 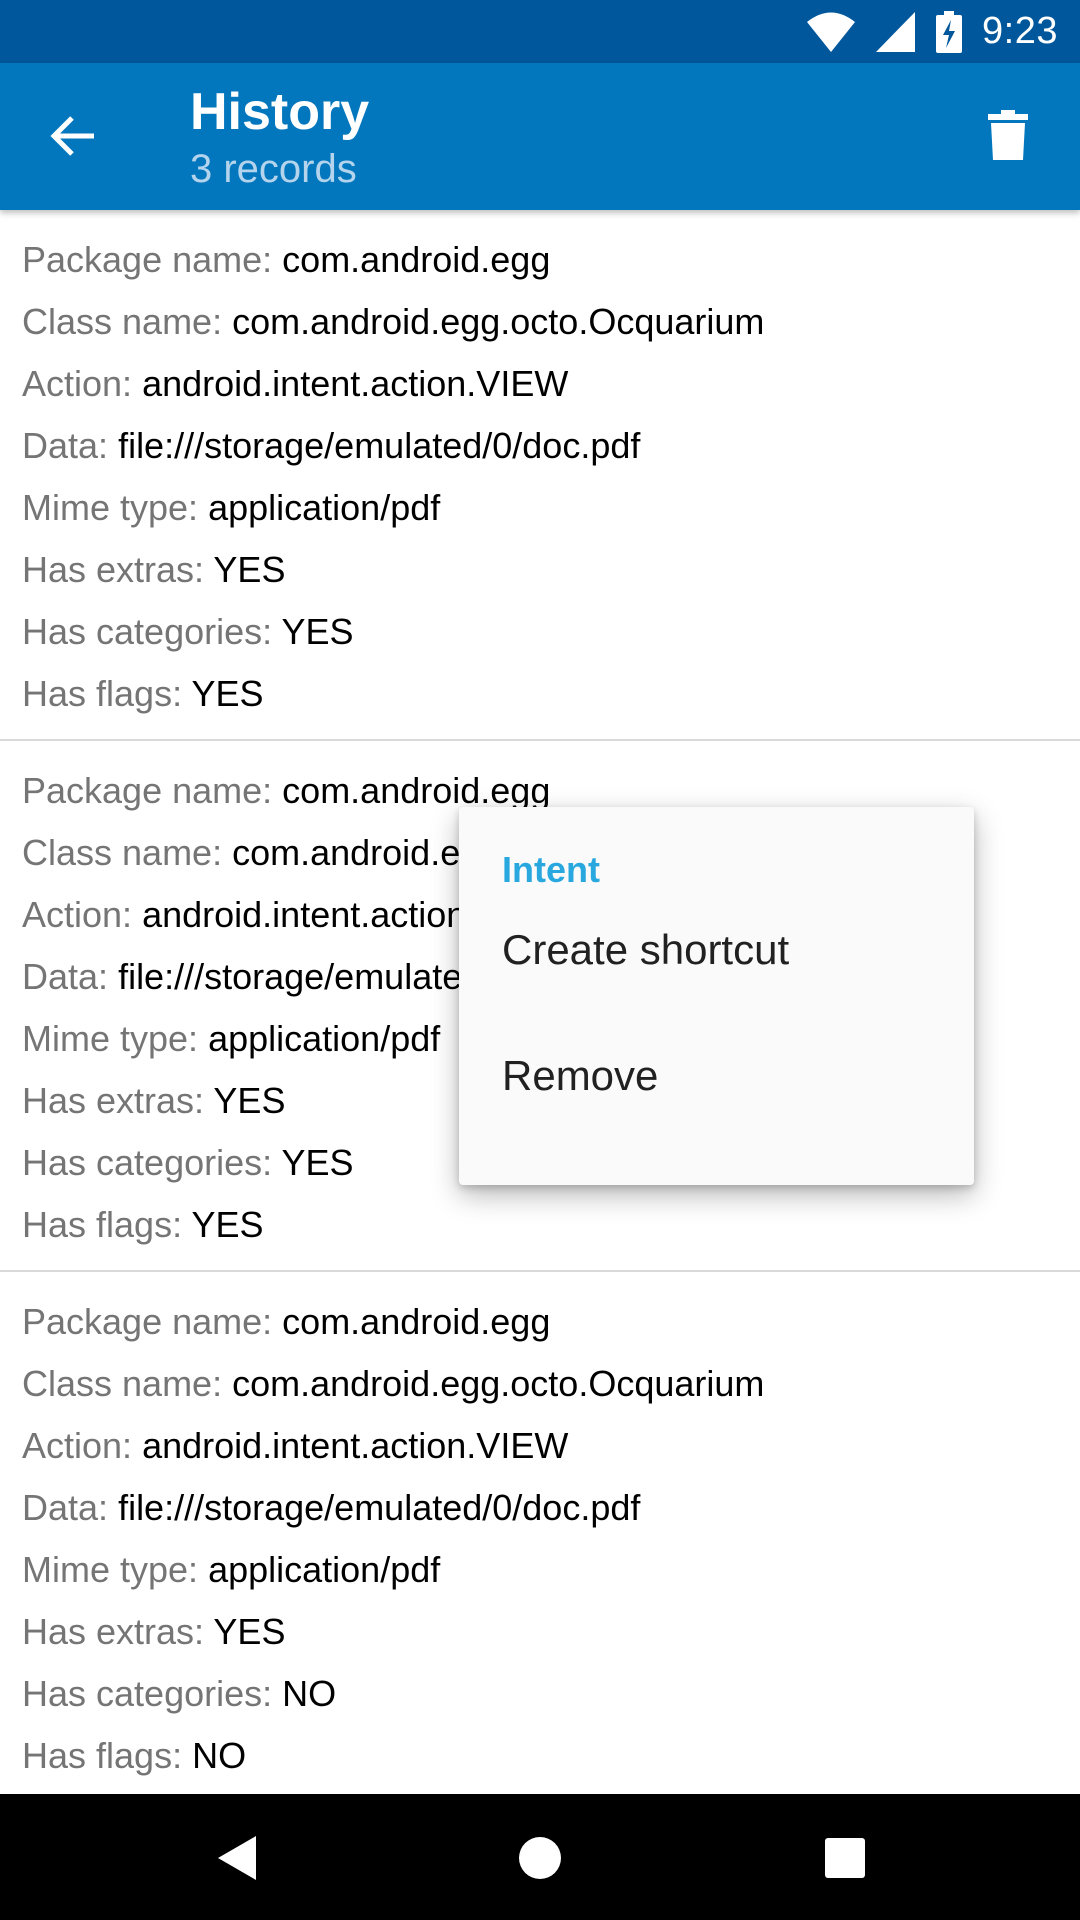 I want to click on nav-recents-button, so click(x=845, y=1858).